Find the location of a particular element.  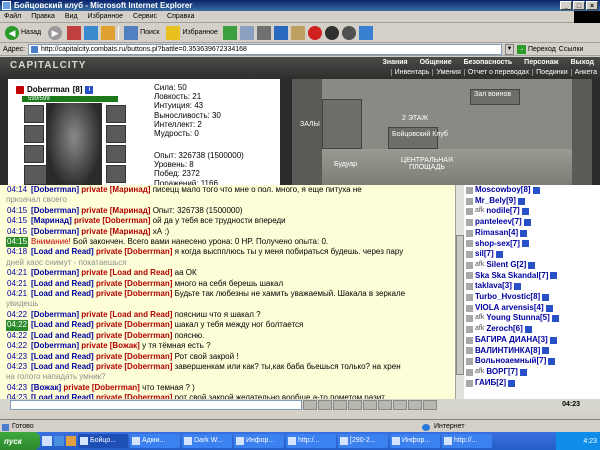

address-dropdown-icon: ▼ is located at coordinates (509, 49).